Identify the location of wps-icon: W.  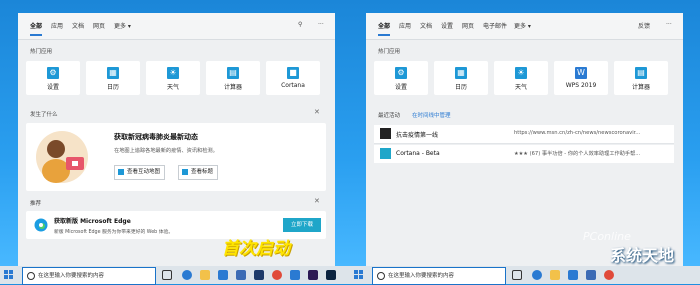
(581, 73).